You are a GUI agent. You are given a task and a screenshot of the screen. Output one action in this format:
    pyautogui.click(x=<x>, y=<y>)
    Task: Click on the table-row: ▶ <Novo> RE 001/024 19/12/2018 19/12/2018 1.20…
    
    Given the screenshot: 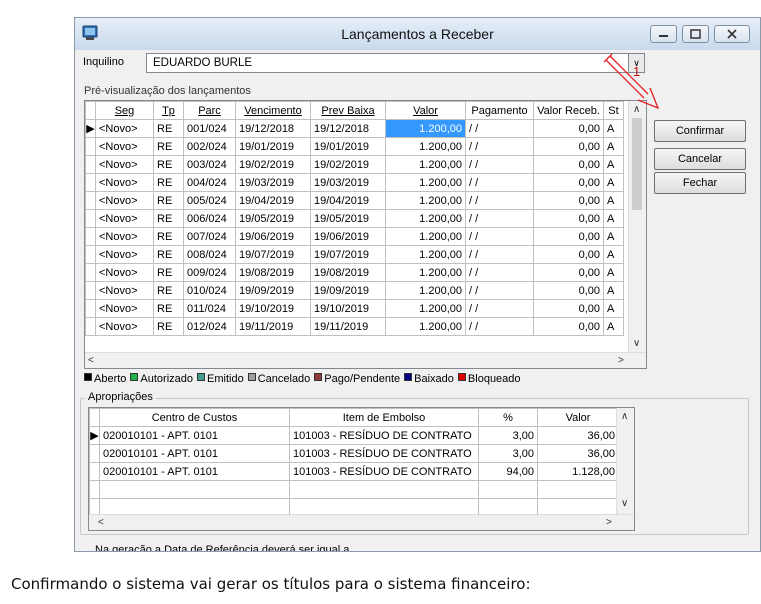 What is the action you would take?
    pyautogui.click(x=354, y=128)
    